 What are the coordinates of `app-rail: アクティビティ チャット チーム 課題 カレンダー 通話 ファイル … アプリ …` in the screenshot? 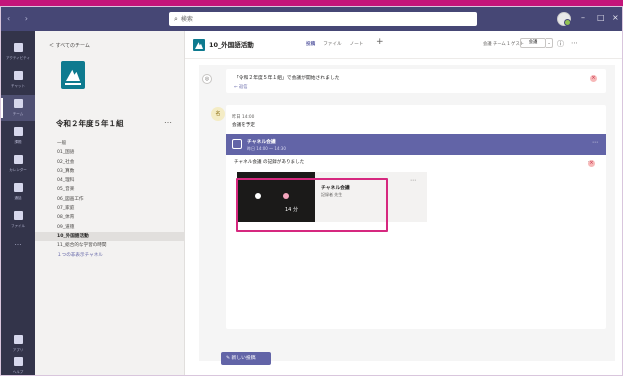 It's located at (18, 203).